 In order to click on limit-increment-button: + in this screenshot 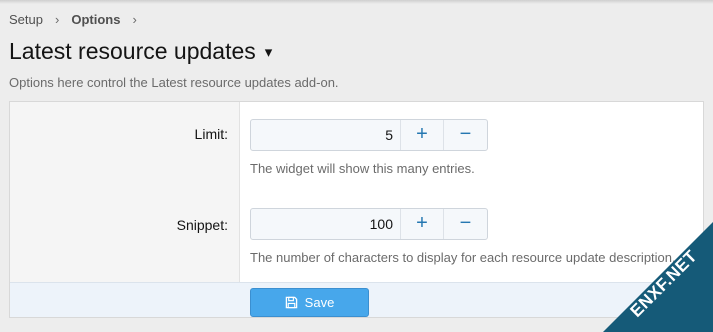, I will do `click(422, 135)`.